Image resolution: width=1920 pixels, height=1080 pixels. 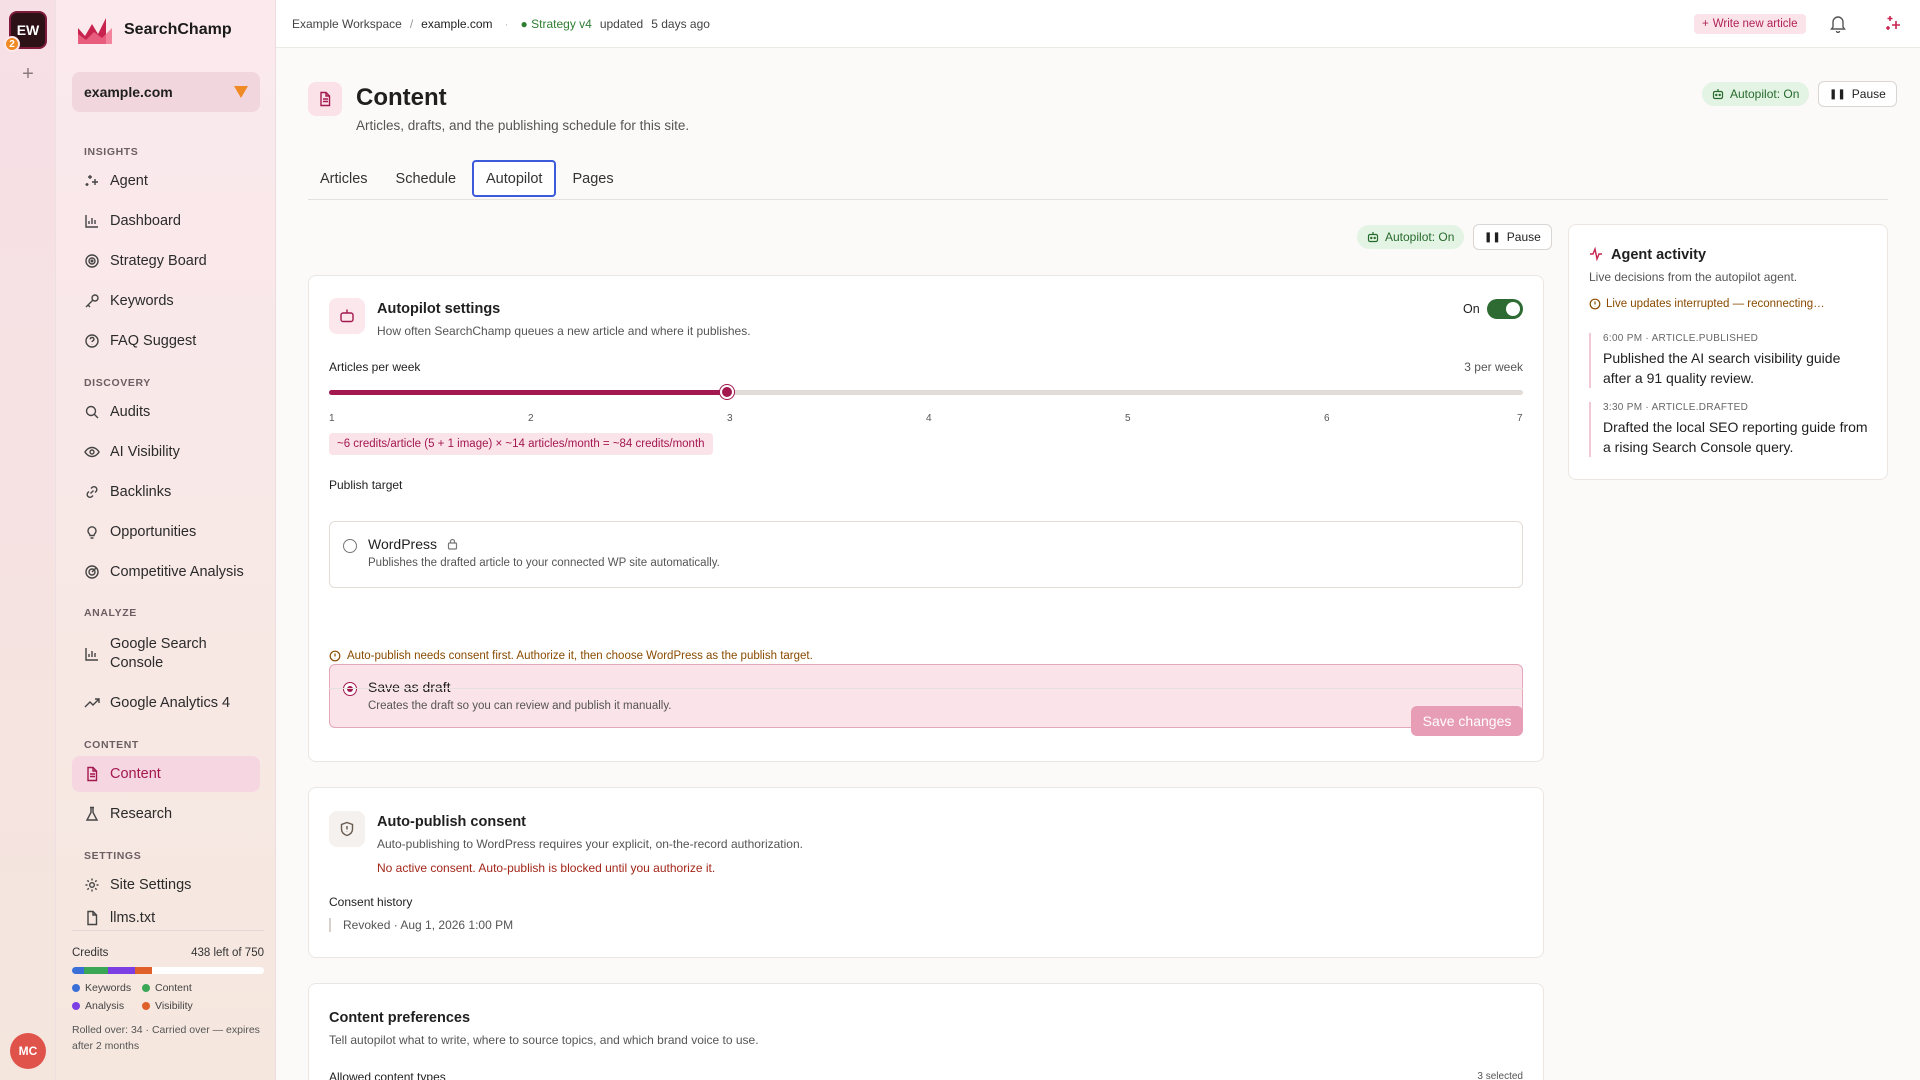 What do you see at coordinates (166, 918) in the screenshot?
I see `sidebar-item-llms-txt: llms.txt` at bounding box center [166, 918].